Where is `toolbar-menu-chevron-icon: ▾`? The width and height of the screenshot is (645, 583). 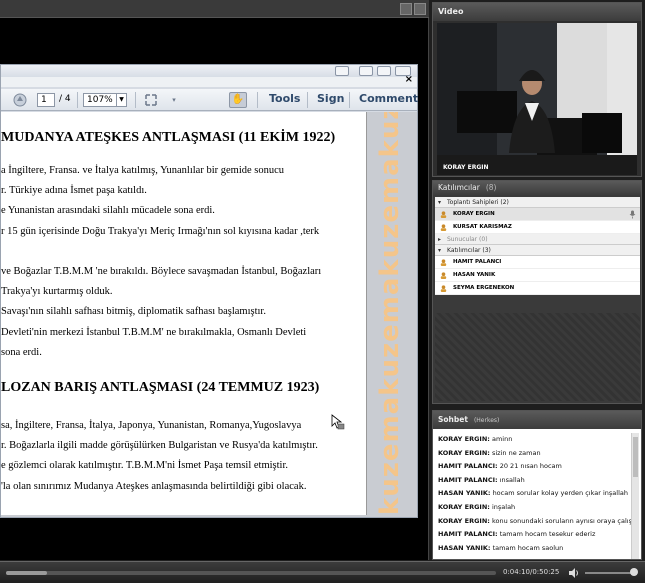 toolbar-menu-chevron-icon: ▾ is located at coordinates (174, 100).